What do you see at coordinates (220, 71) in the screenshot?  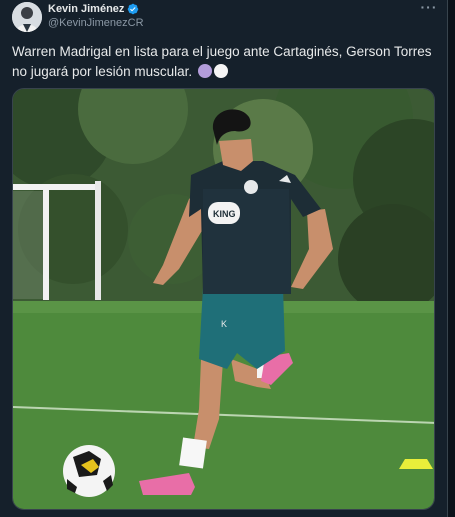 I see `white-circle-emoji-icon` at bounding box center [220, 71].